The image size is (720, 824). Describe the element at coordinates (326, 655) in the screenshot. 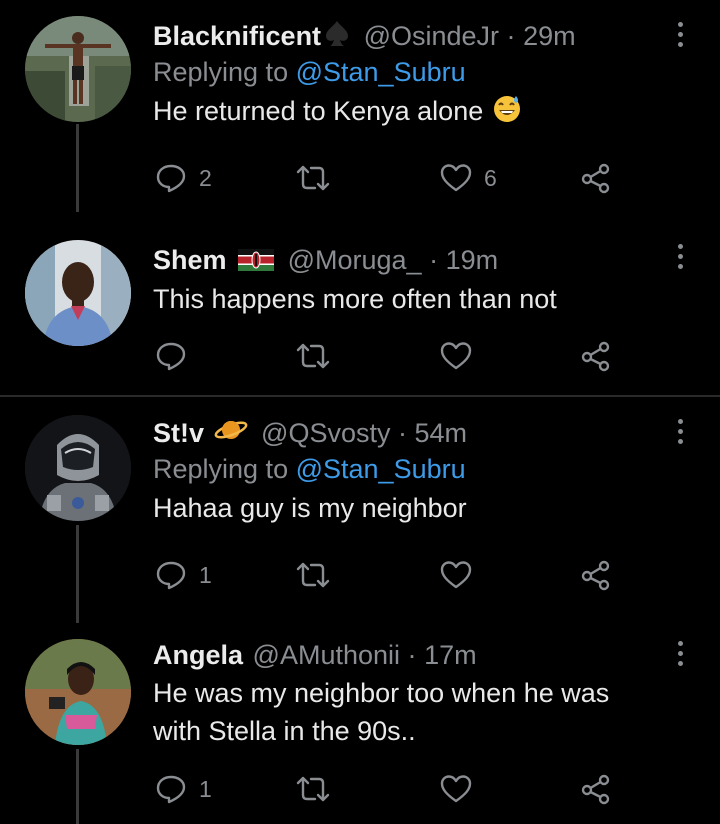

I see `user-handle: @AMuthonii` at that location.